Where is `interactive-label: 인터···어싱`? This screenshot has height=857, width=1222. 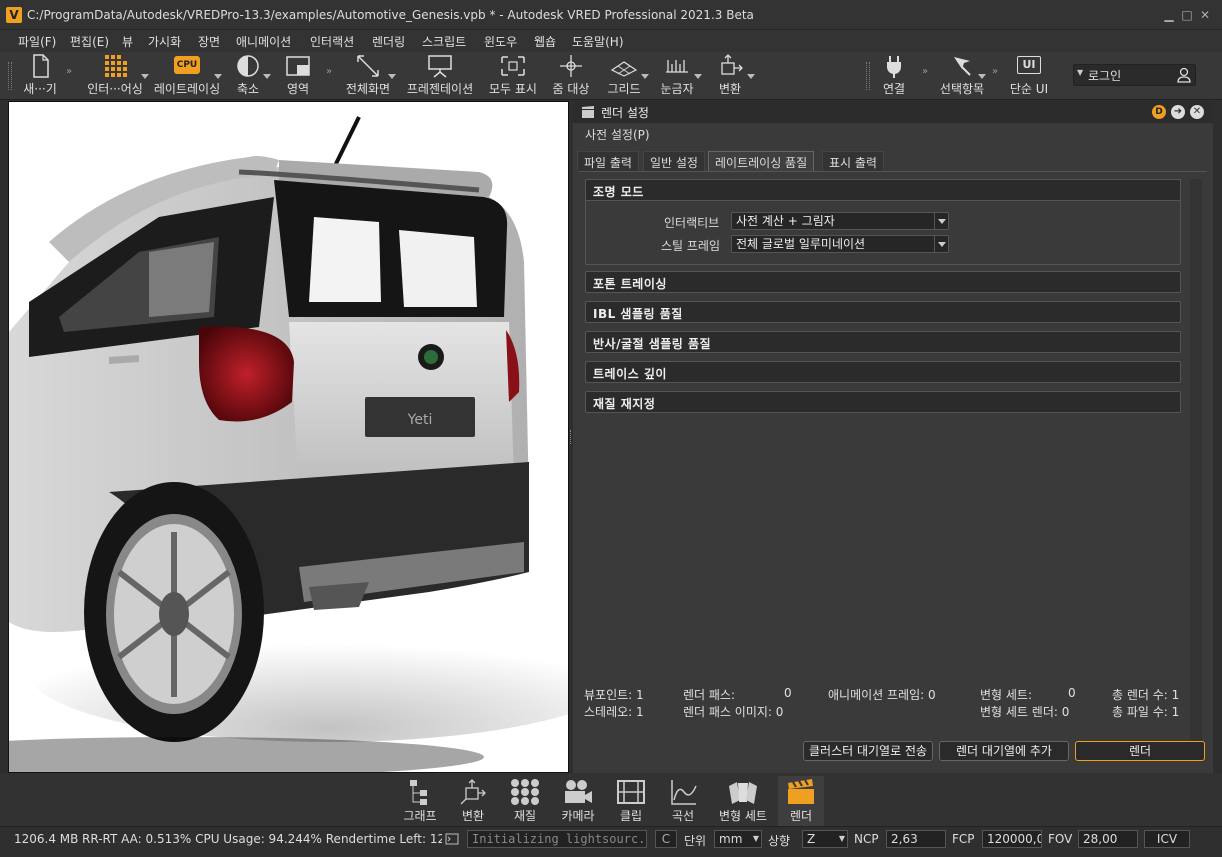
interactive-label: 인터···어싱 is located at coordinates (115, 89).